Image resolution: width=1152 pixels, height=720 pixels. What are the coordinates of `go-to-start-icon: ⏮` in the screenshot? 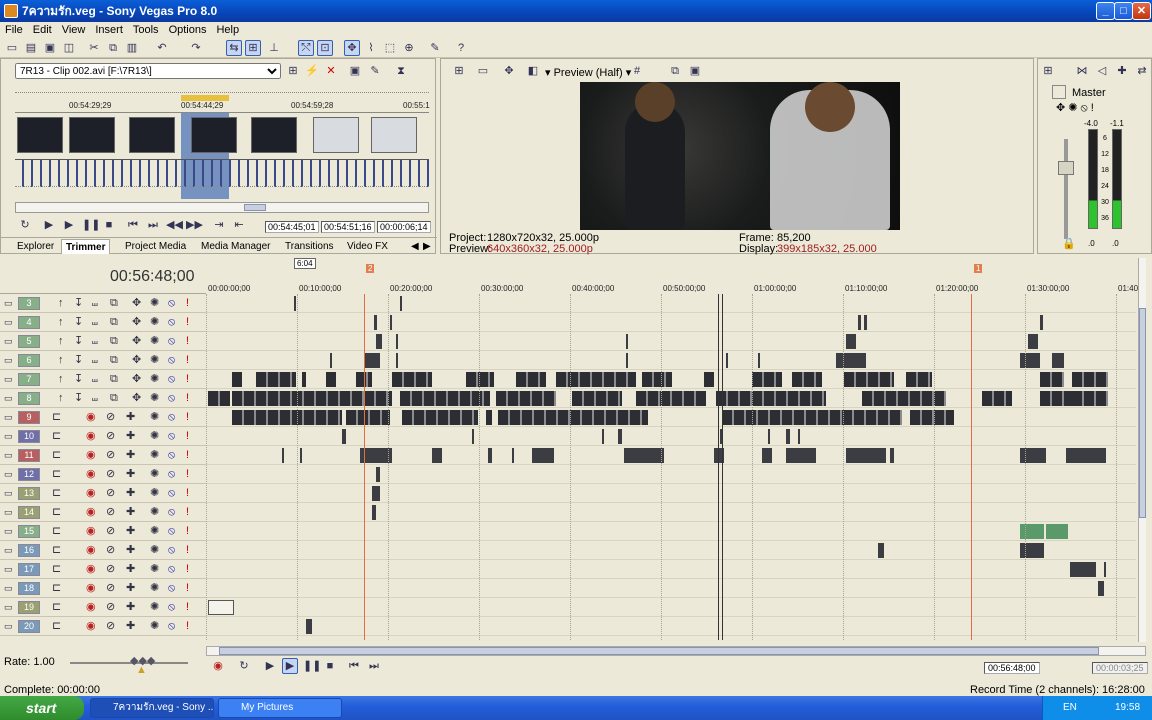 It's located at (133, 225).